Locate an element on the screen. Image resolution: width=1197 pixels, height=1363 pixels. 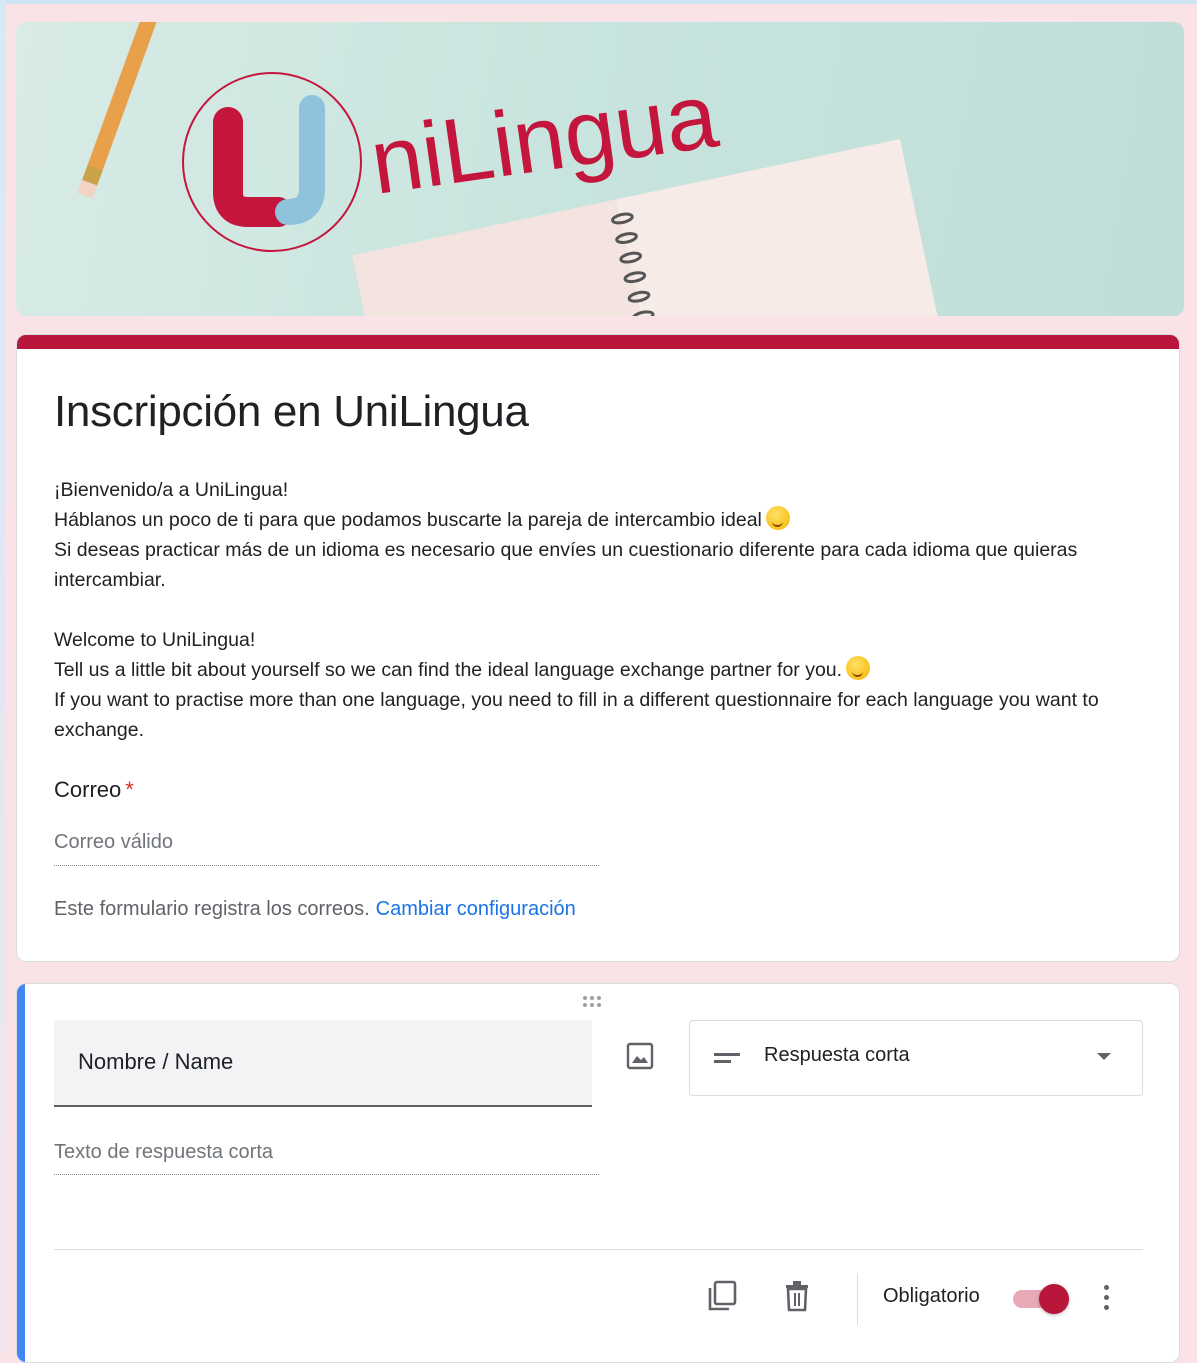
image-icon is located at coordinates (640, 1056).